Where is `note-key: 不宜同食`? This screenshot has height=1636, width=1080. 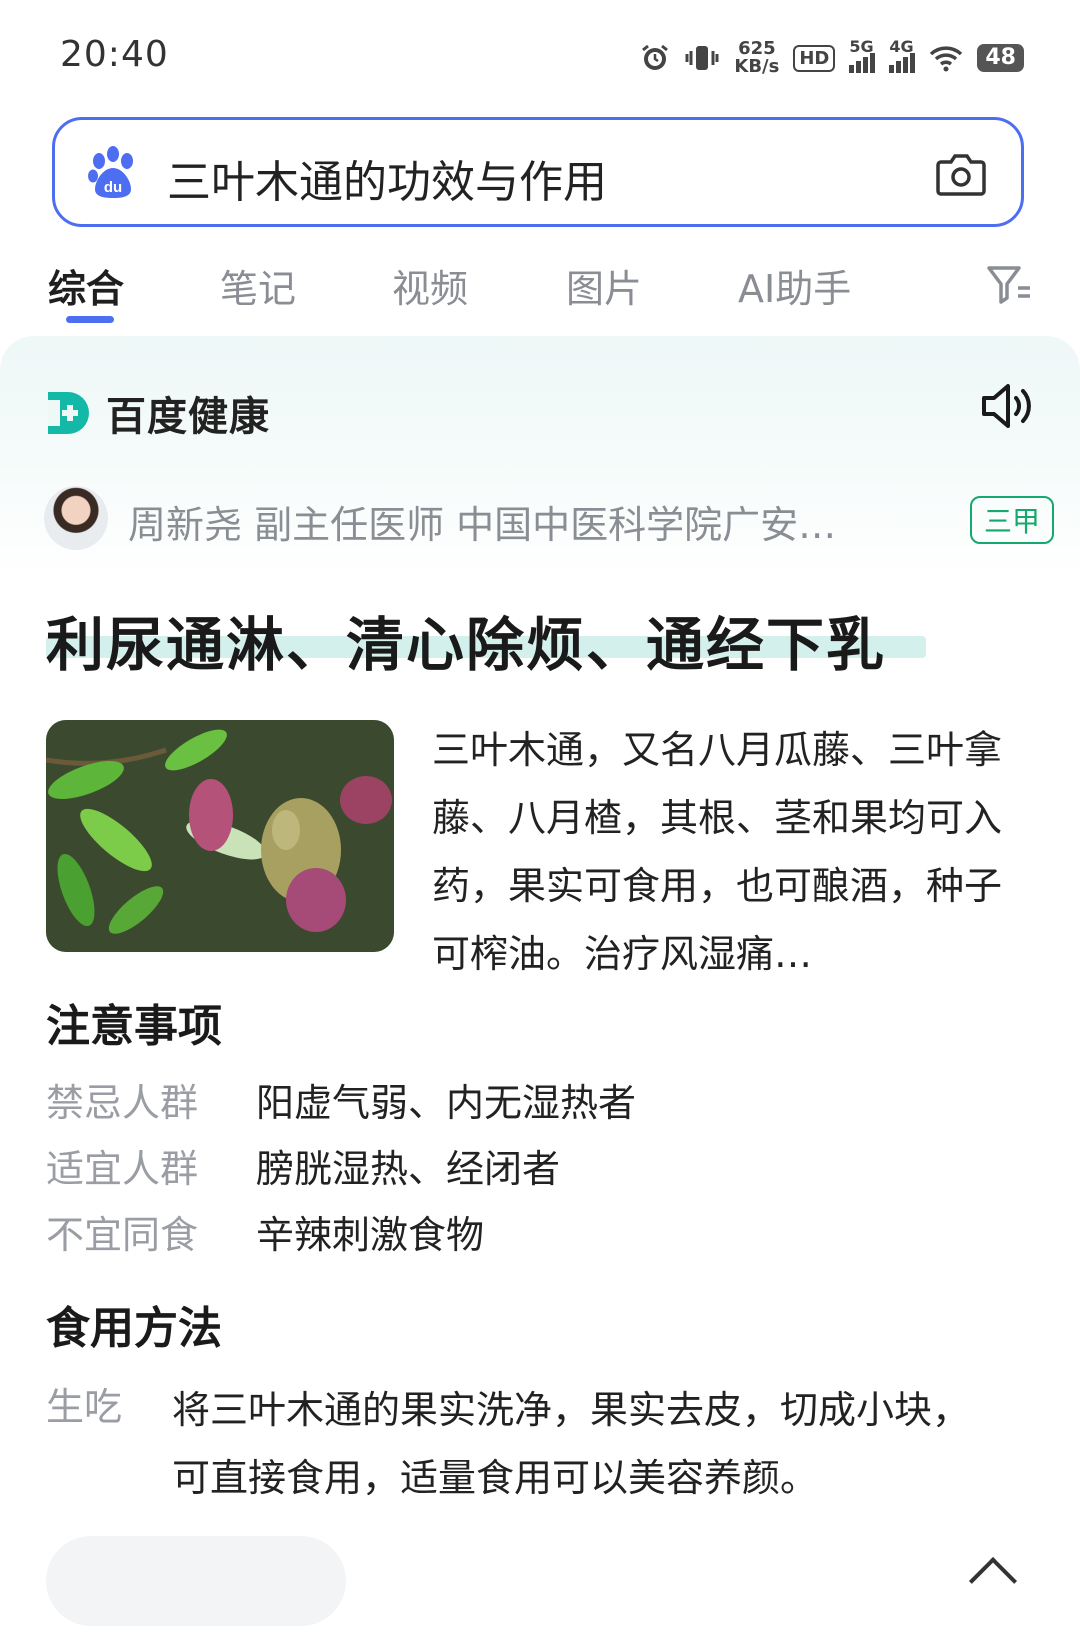 note-key: 不宜同食 is located at coordinates (122, 1235).